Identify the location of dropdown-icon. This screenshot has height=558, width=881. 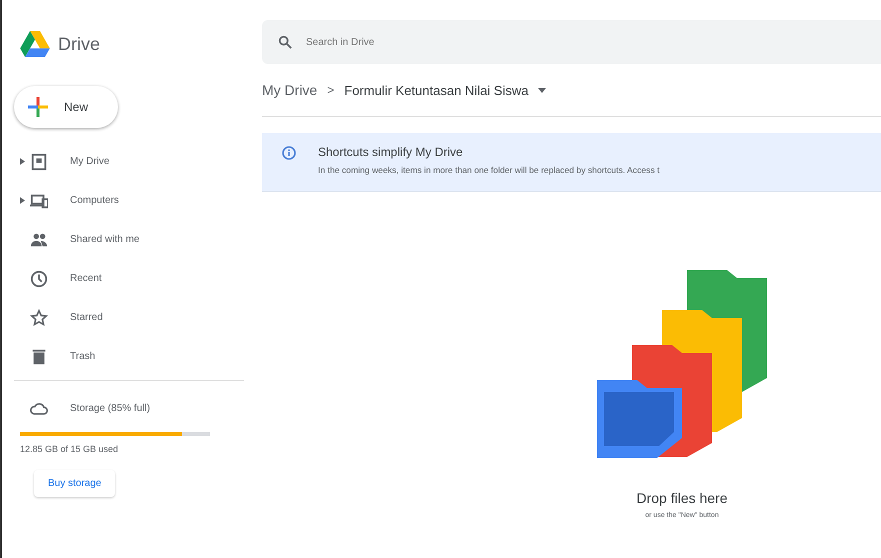
(542, 90).